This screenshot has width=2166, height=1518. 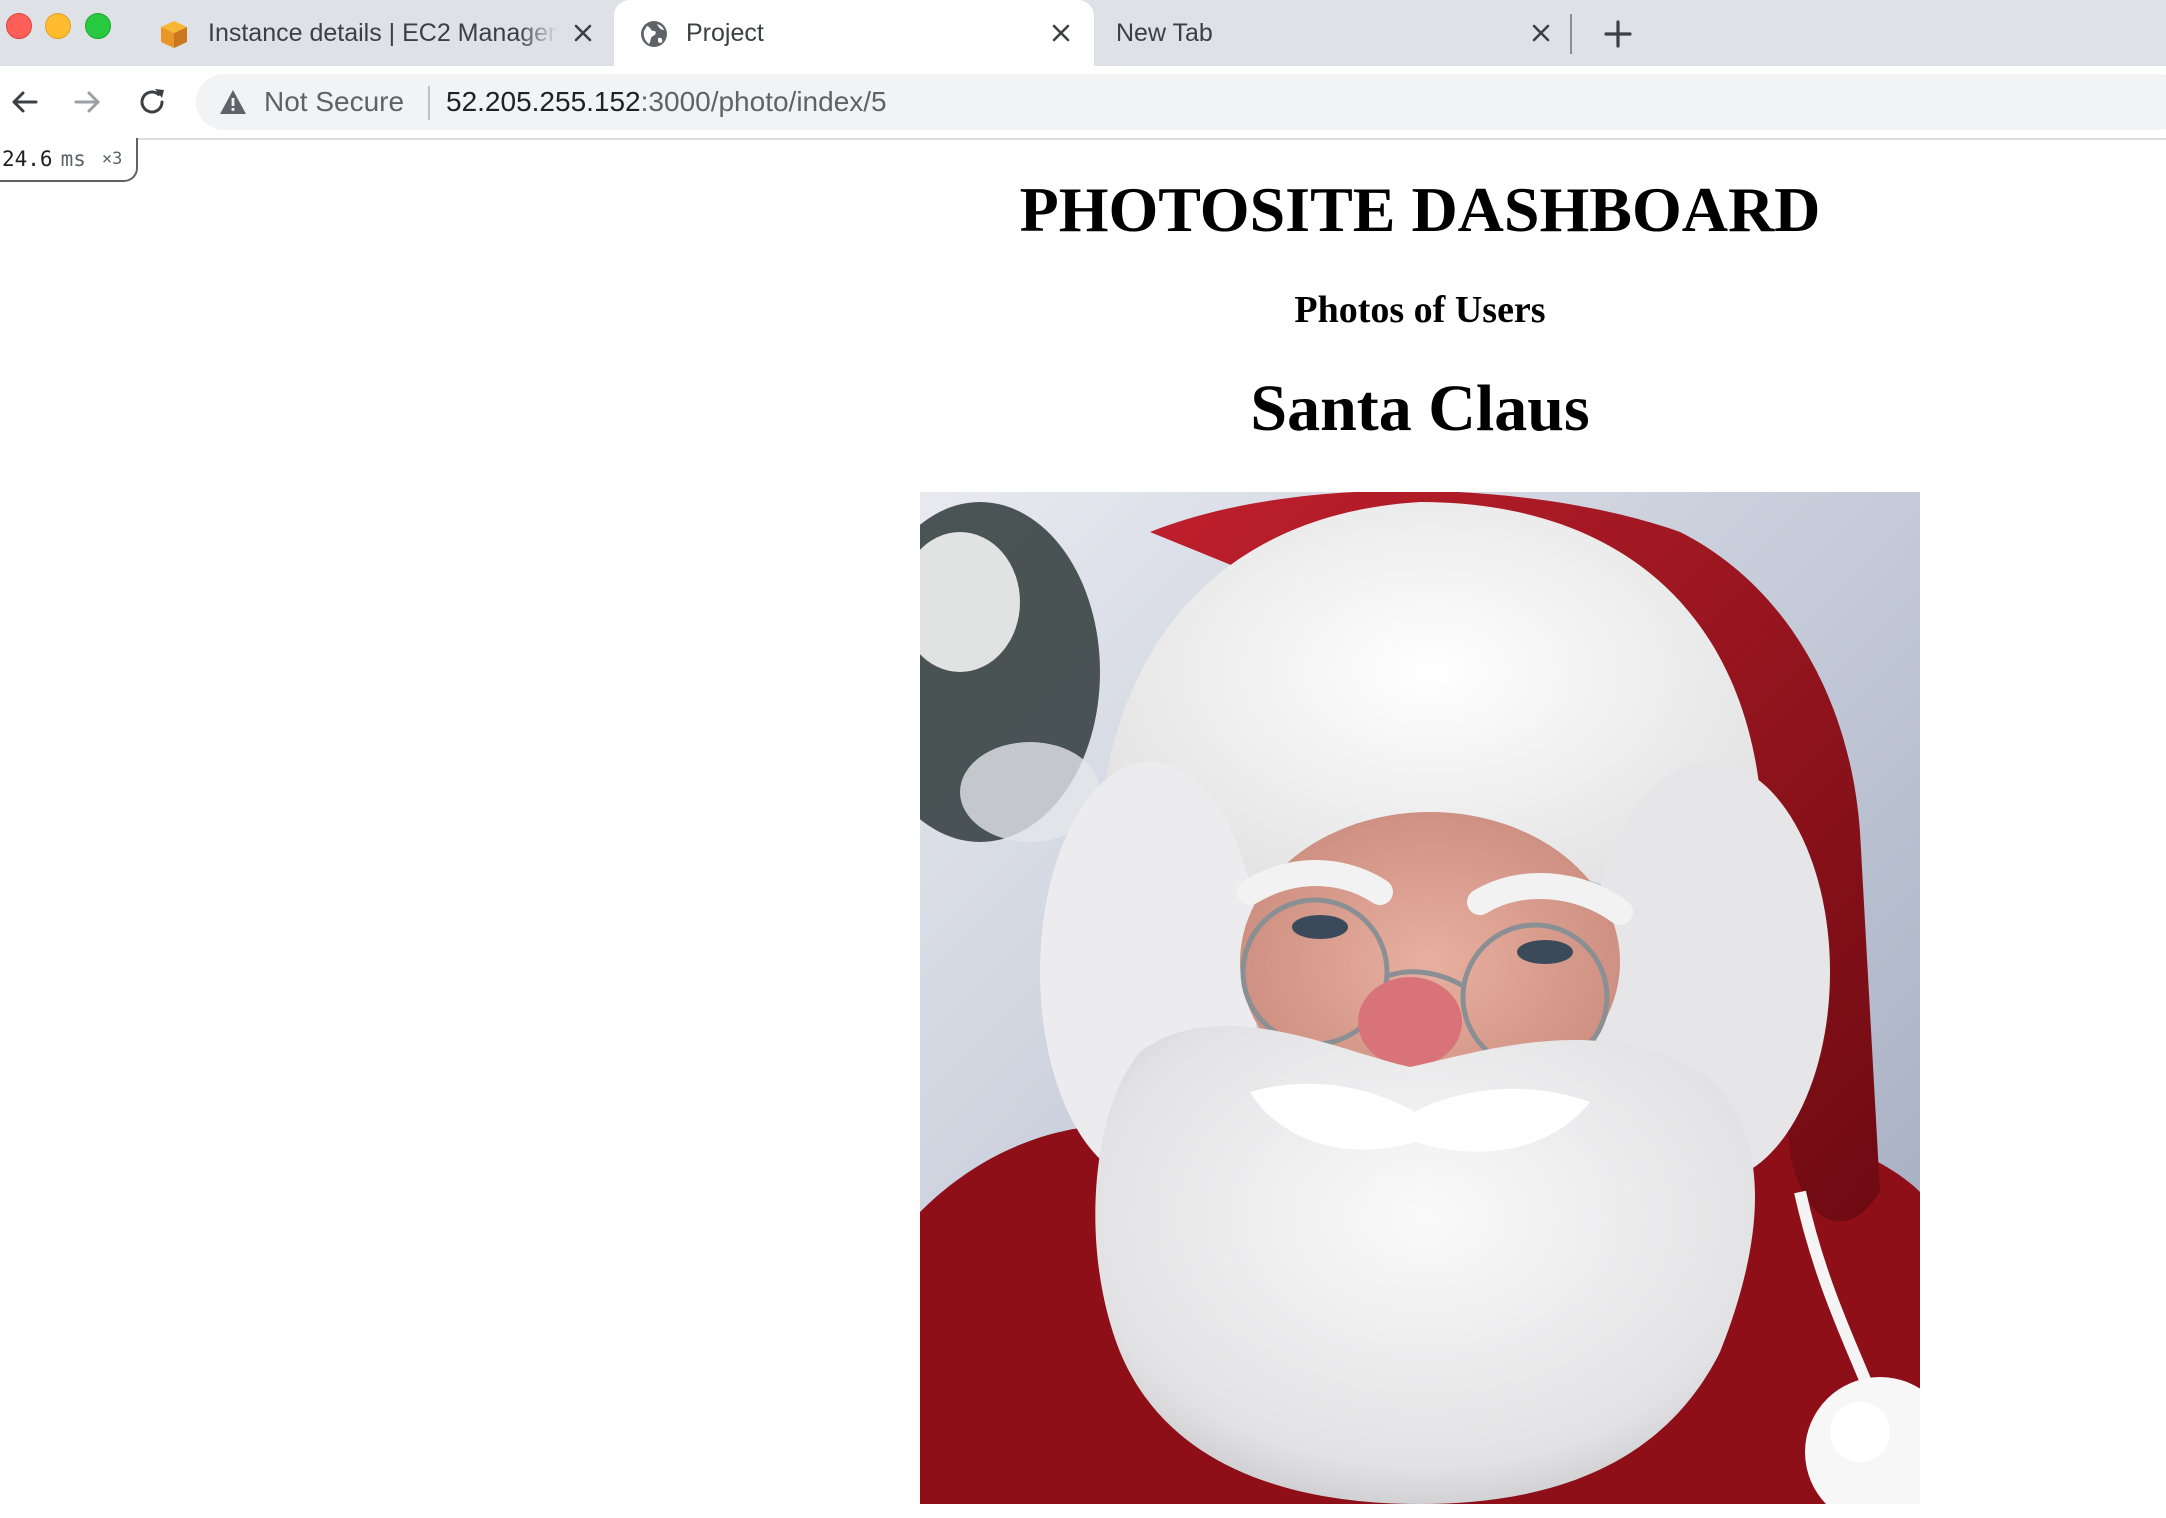 What do you see at coordinates (1164, 33) in the screenshot?
I see `tab-title: New Tab` at bounding box center [1164, 33].